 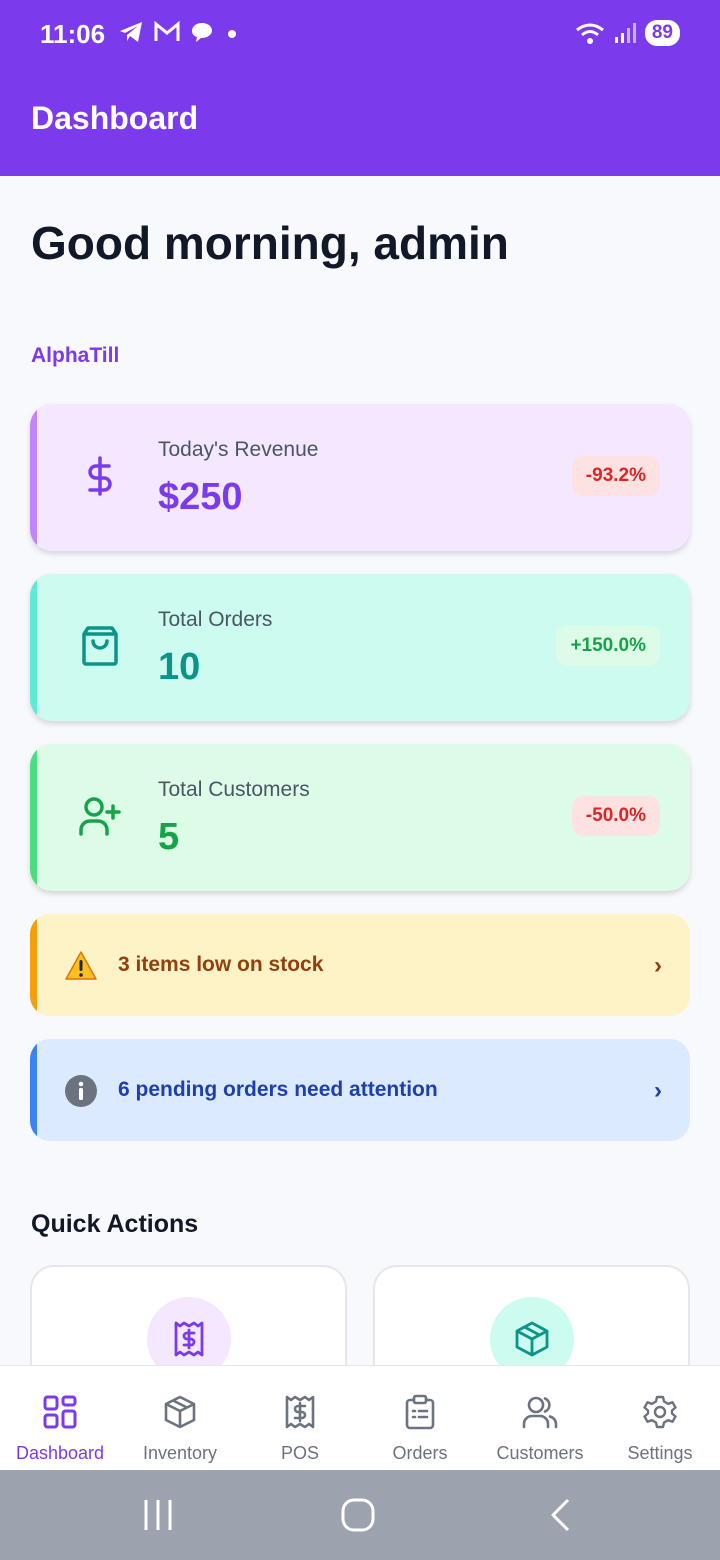 What do you see at coordinates (60, 1412) in the screenshot?
I see `dashboard-icon` at bounding box center [60, 1412].